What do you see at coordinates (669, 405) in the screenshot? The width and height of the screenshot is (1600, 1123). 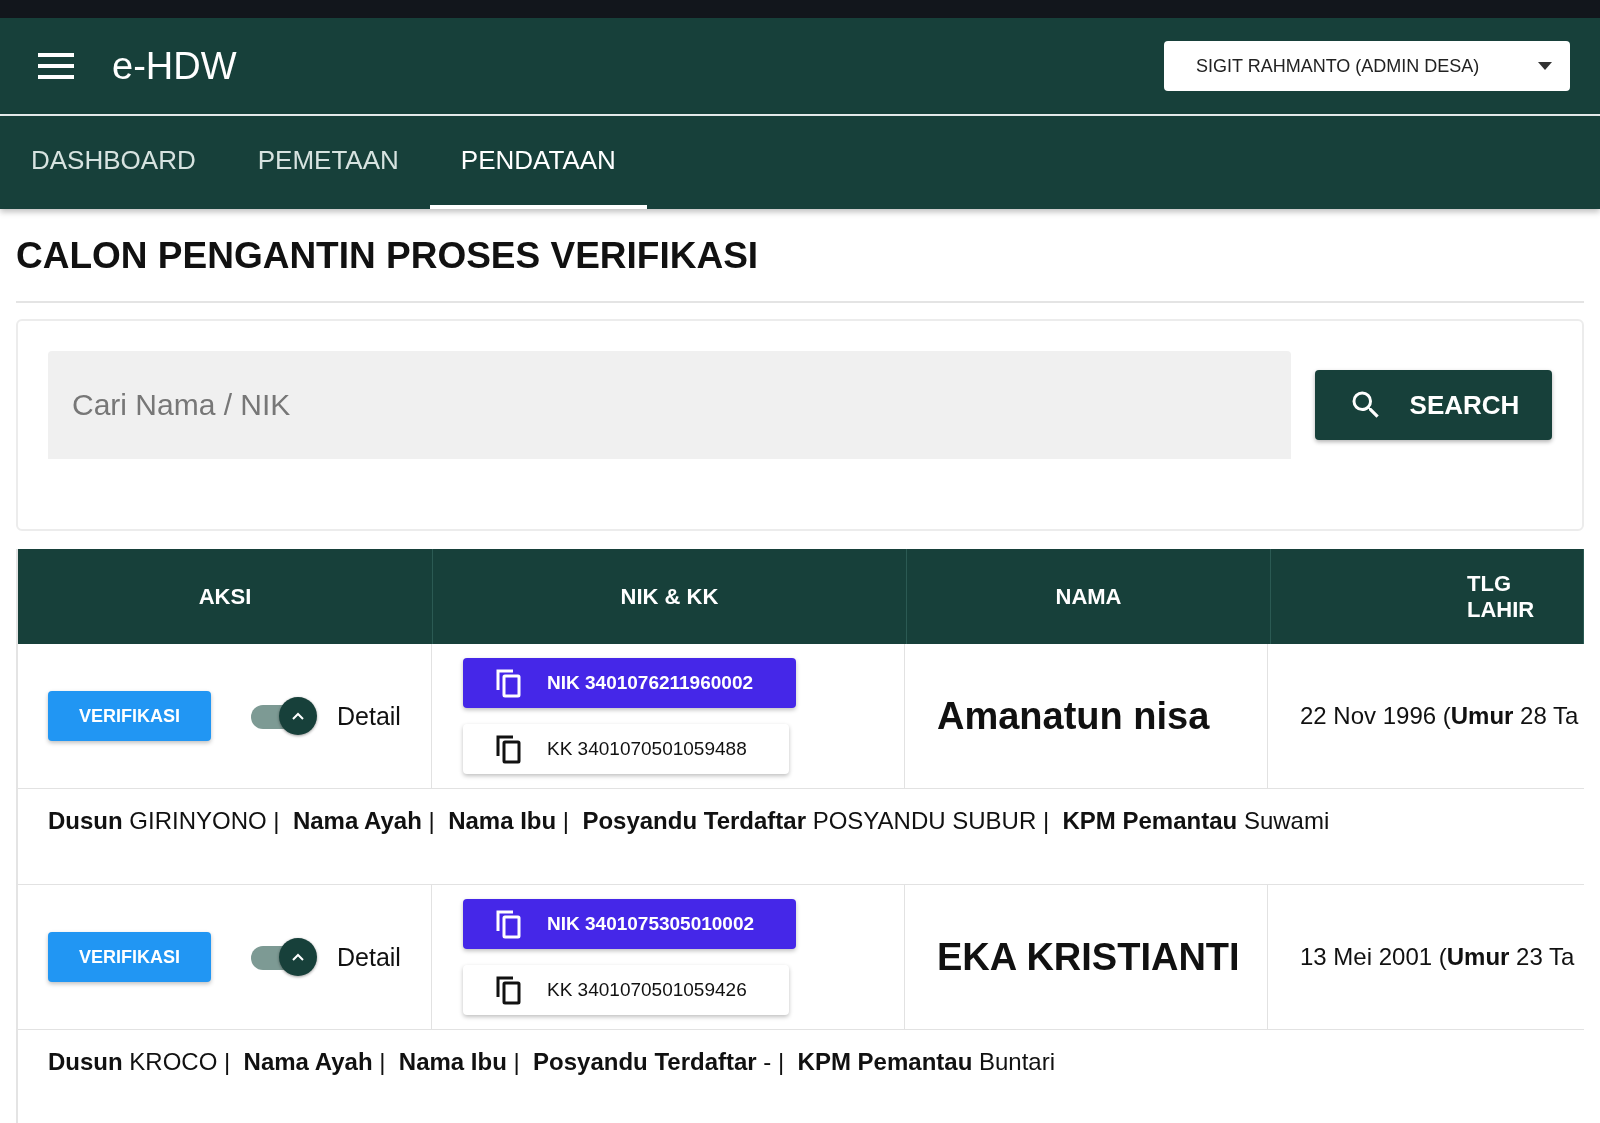 I see `search-field: Cari Nama / NIK` at bounding box center [669, 405].